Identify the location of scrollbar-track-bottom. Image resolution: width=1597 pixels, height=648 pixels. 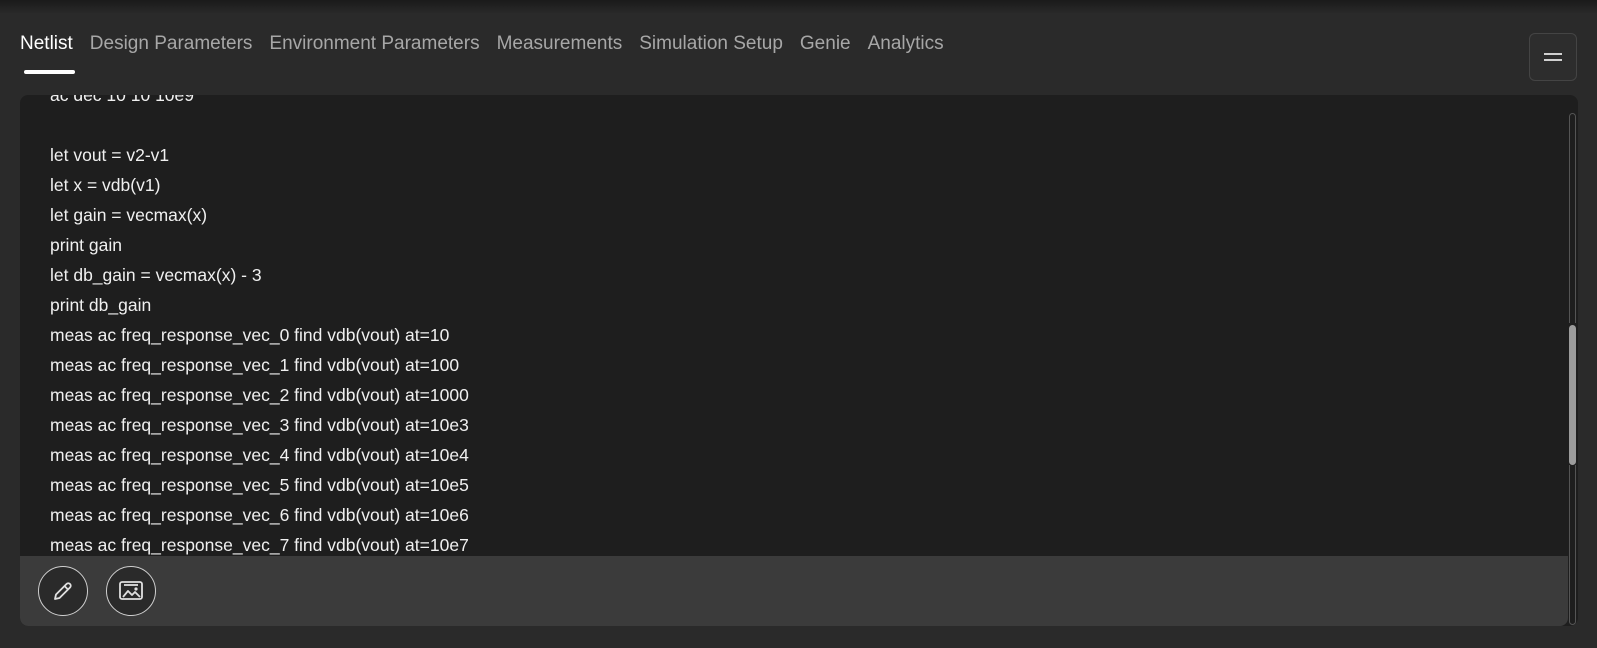
(1572, 545).